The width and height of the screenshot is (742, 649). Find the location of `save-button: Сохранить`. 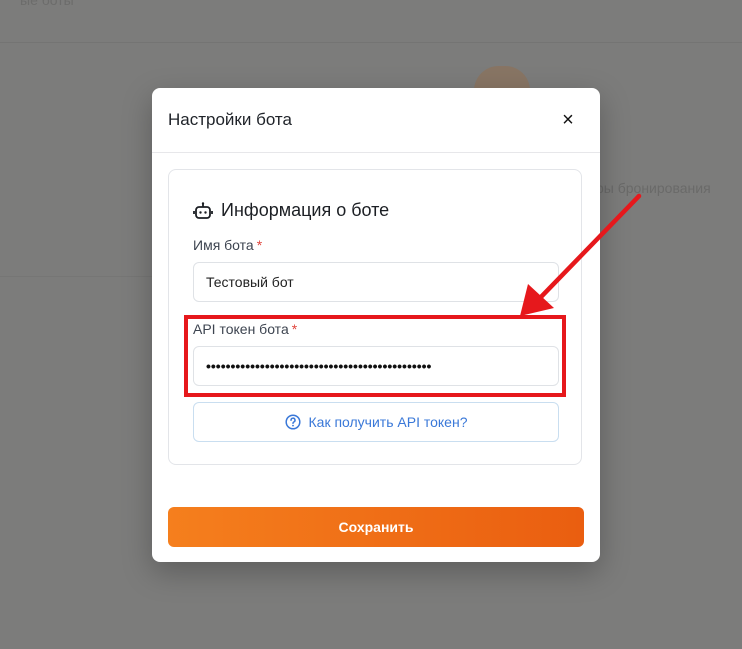

save-button: Сохранить is located at coordinates (376, 527).